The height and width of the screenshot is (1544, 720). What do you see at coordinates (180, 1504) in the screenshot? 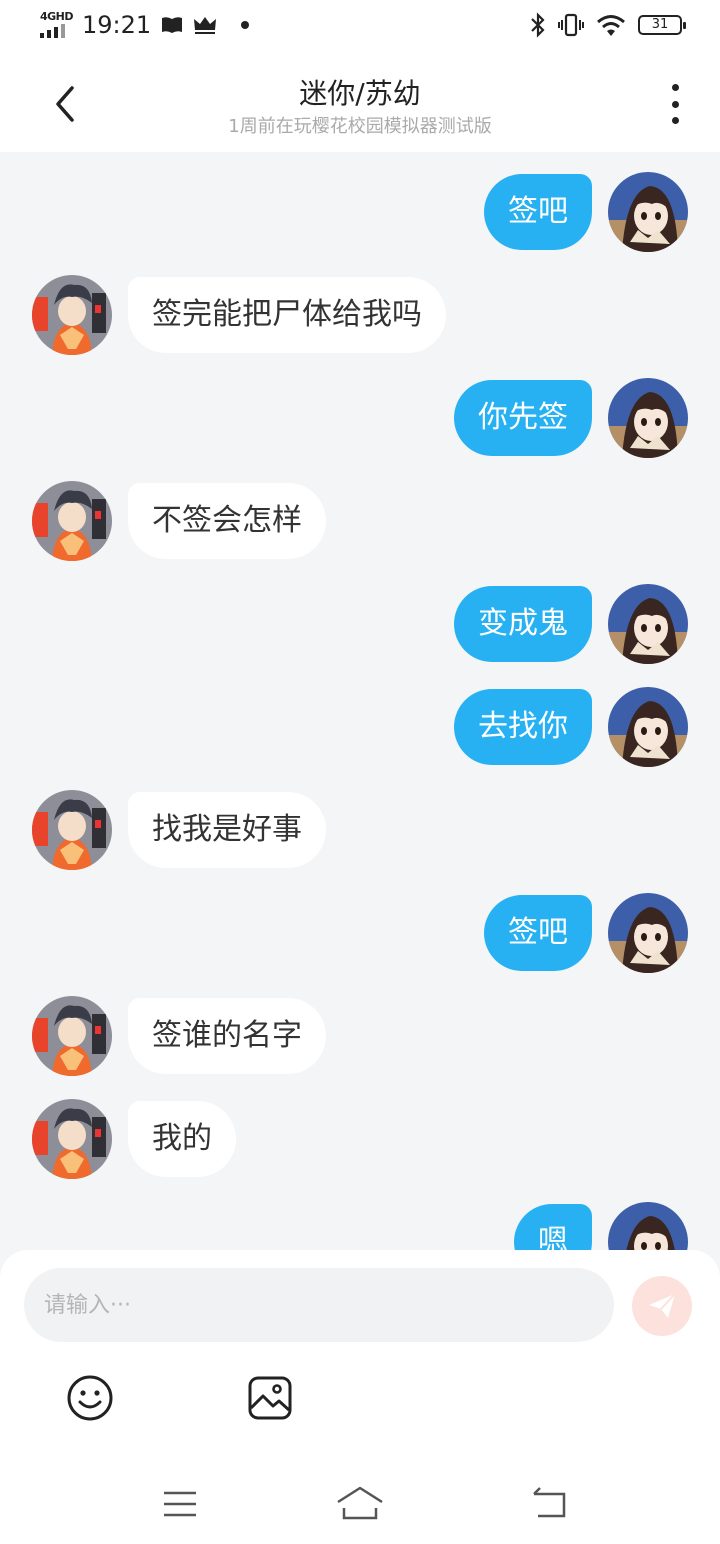
I see `menu-icon` at bounding box center [180, 1504].